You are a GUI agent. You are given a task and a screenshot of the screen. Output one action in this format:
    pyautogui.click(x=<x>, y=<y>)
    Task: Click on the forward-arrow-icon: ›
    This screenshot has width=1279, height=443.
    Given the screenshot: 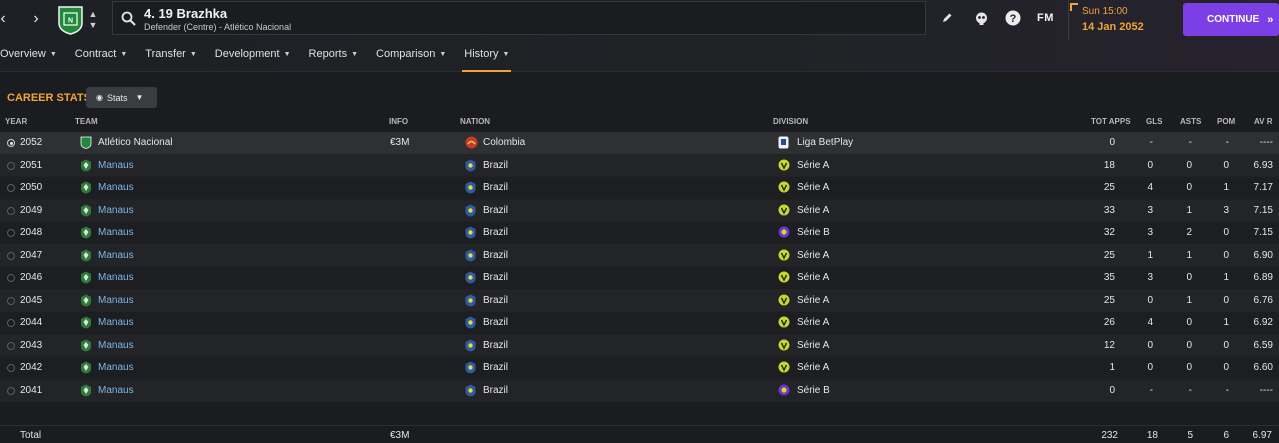 What is the action you would take?
    pyautogui.click(x=36, y=19)
    